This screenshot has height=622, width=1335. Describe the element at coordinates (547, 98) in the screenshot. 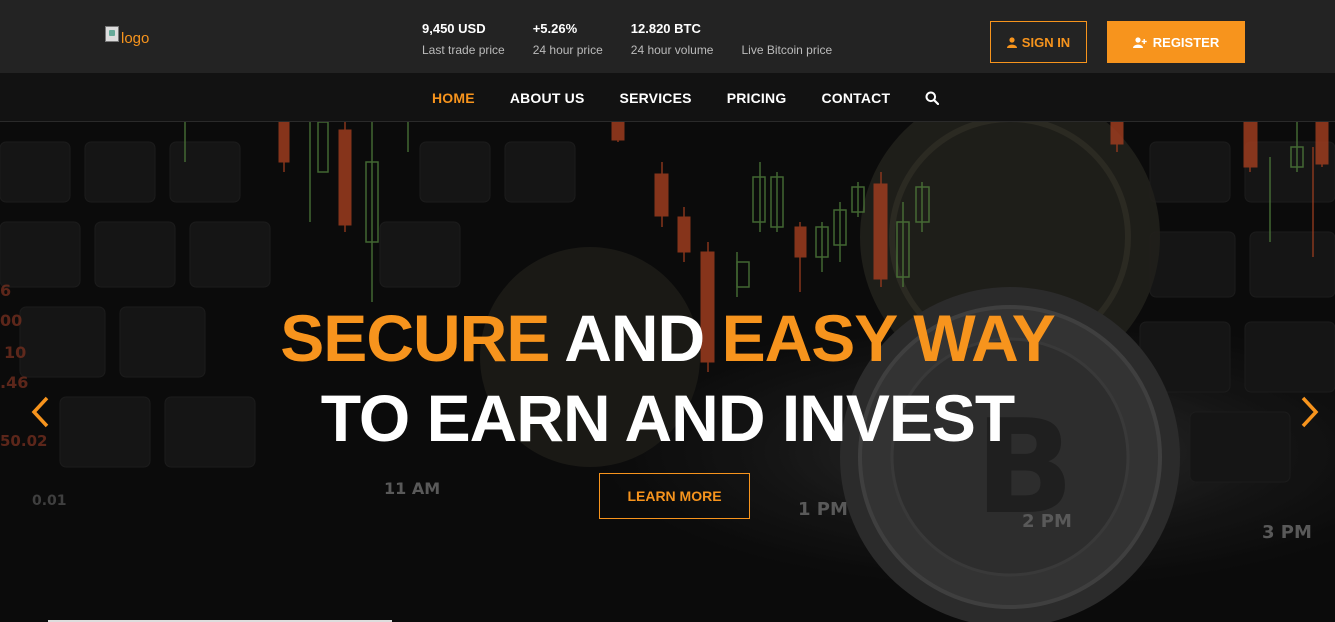

I see `nav-item-about-us: ABOUT US` at that location.